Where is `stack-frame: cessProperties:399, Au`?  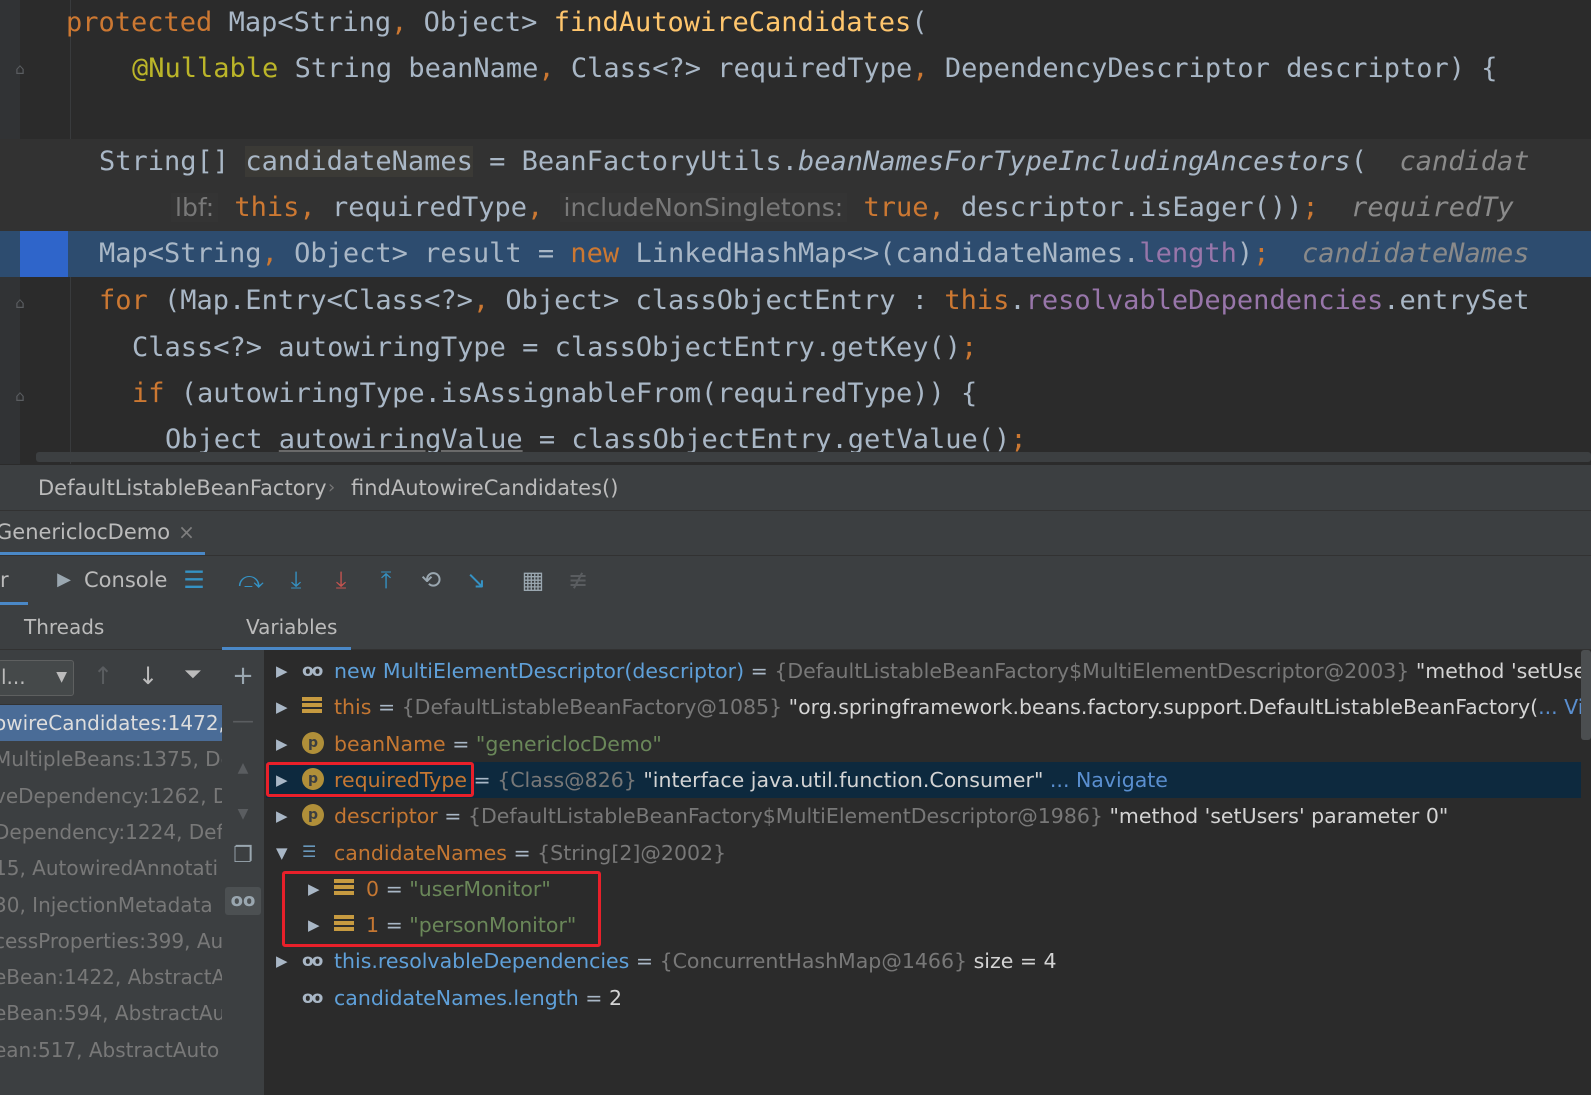
stack-frame: cessProperties:399, Au is located at coordinates (111, 941).